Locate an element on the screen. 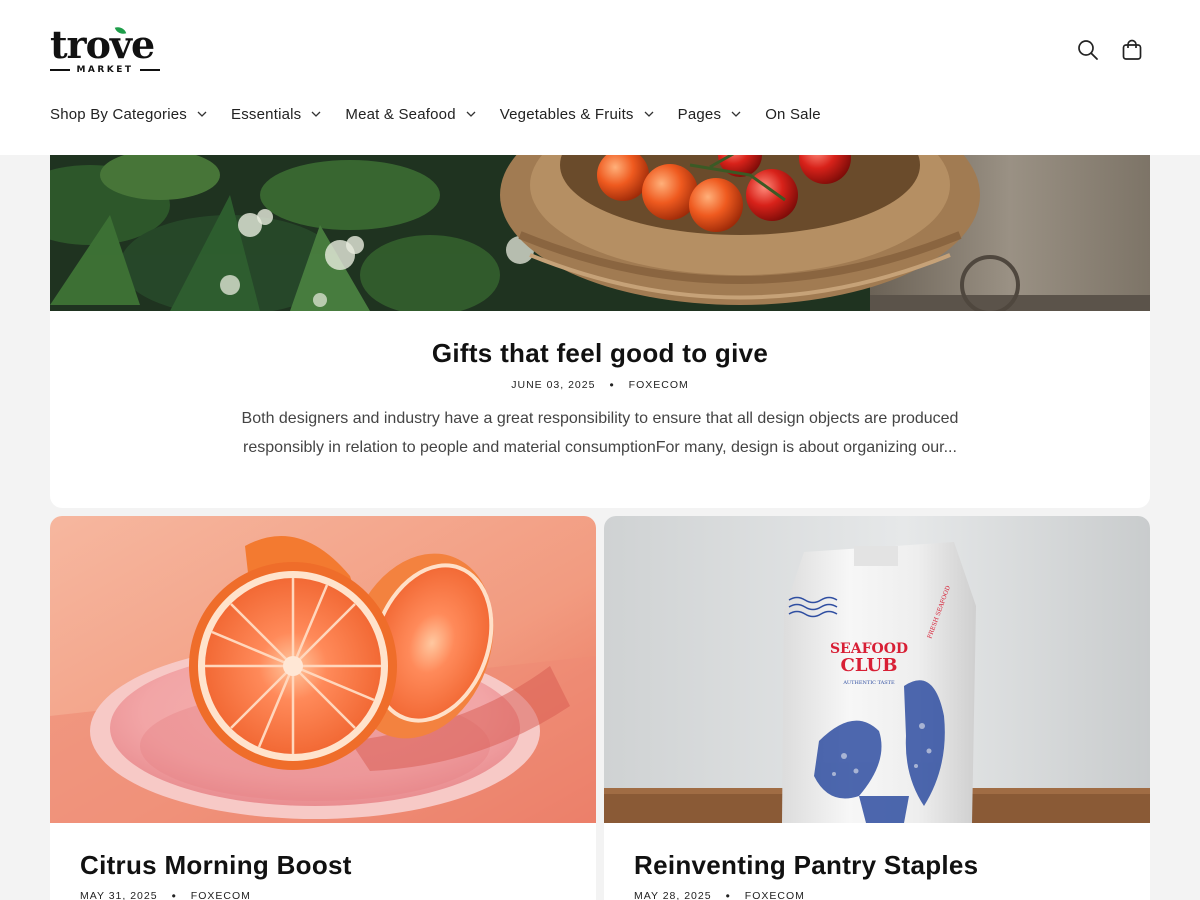  nav-item-essentials: Essentials is located at coordinates (276, 114).